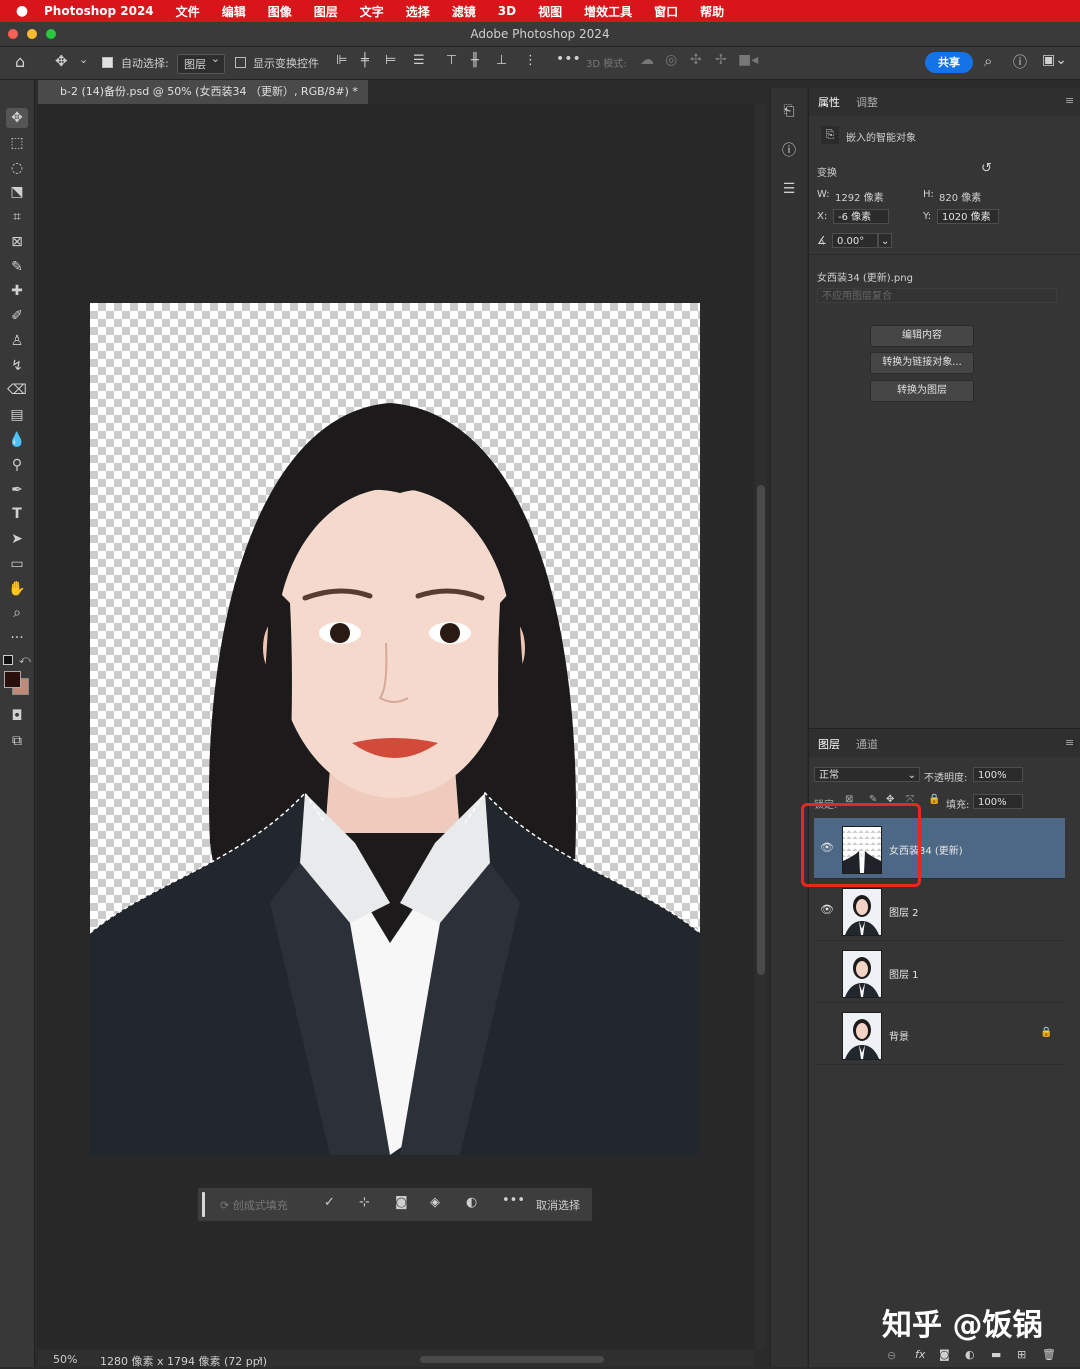  Describe the element at coordinates (451, 60) in the screenshot. I see `align-top-icon: ⊤` at that location.